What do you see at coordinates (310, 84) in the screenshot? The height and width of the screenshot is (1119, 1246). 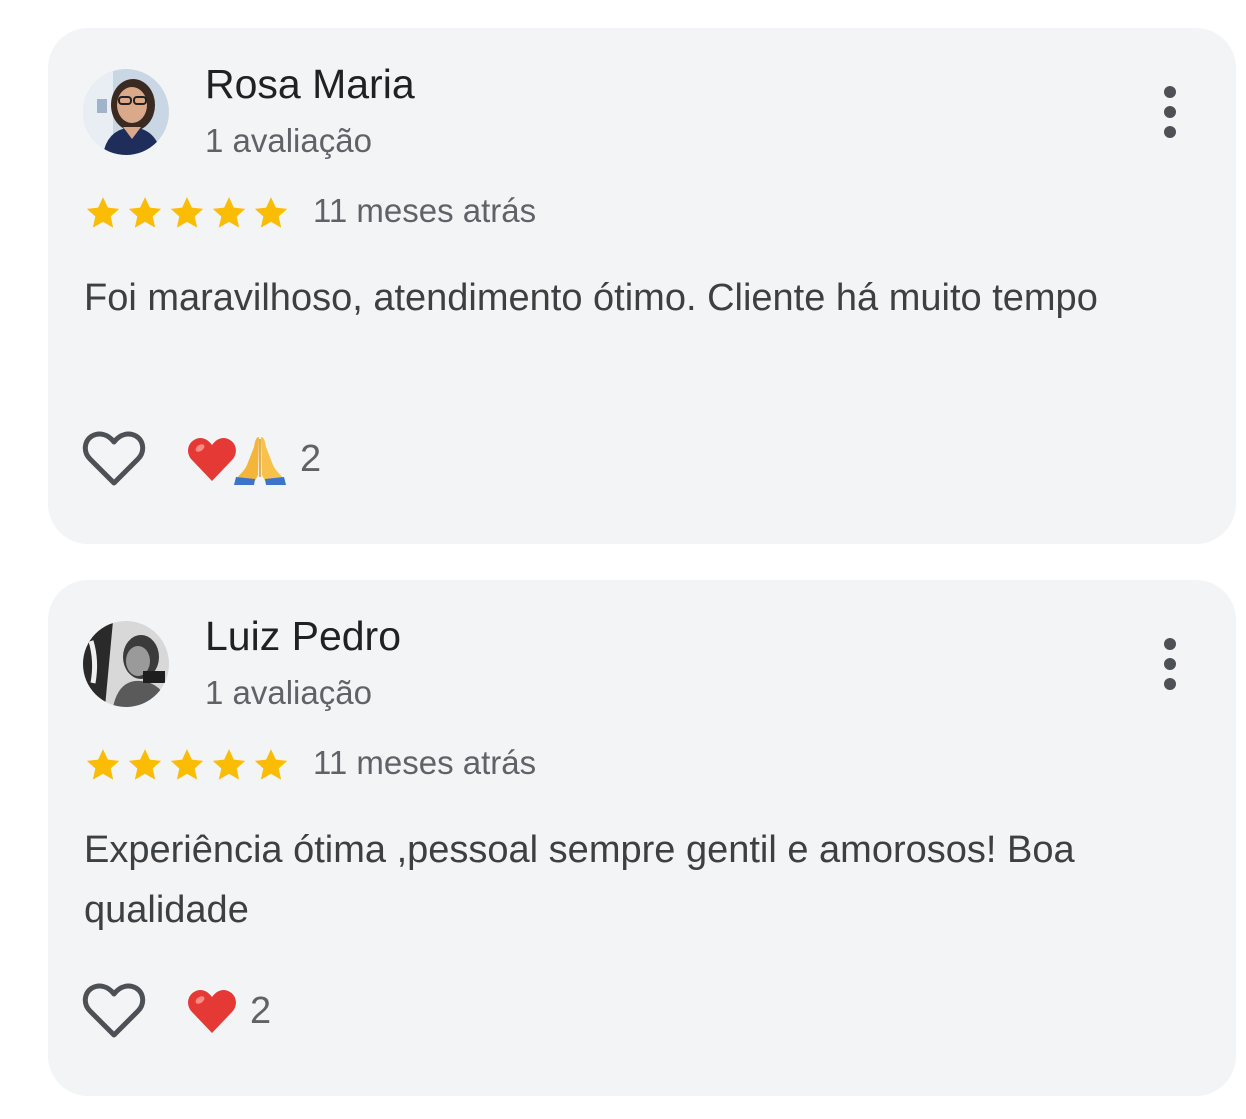 I see `reviewer-name: Rosa Maria` at bounding box center [310, 84].